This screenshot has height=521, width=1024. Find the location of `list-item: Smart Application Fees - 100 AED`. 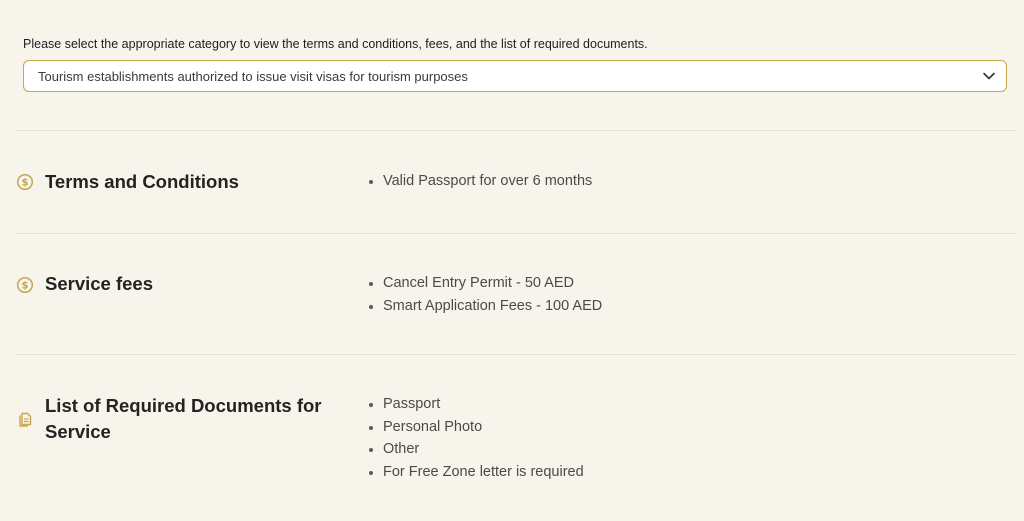

list-item: Smart Application Fees - 100 AED is located at coordinates (484, 306).